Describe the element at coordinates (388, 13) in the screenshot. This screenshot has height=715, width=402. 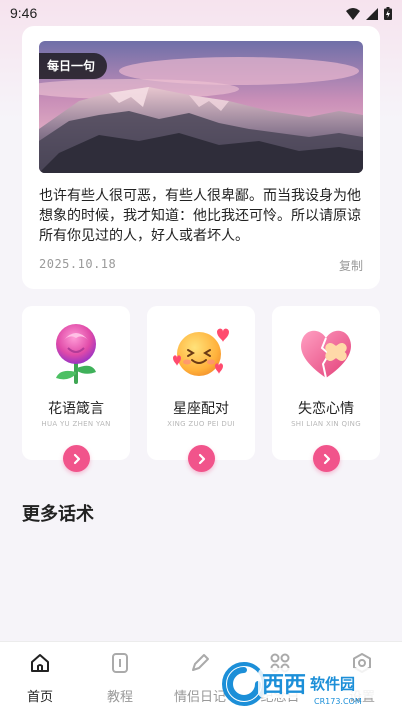
I see `battery-icon` at that location.